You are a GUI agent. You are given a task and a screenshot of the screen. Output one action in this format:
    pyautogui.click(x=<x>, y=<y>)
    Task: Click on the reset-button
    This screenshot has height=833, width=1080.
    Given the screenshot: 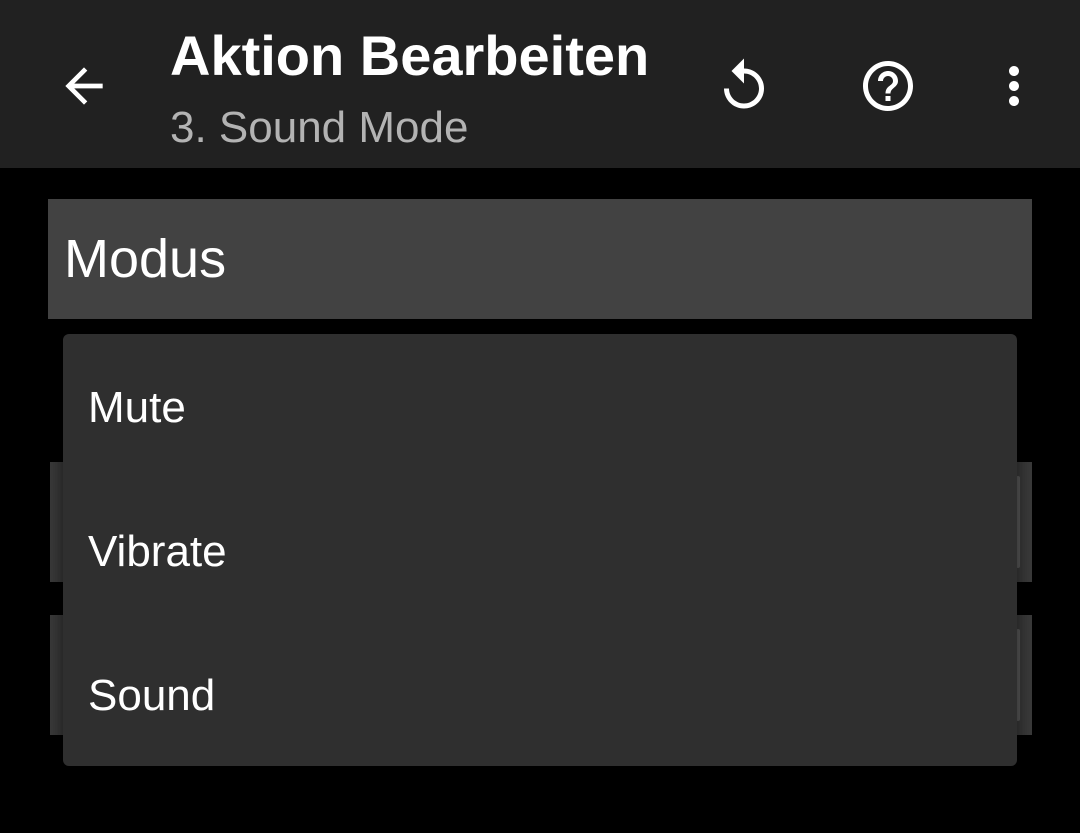 What is the action you would take?
    pyautogui.click(x=744, y=86)
    